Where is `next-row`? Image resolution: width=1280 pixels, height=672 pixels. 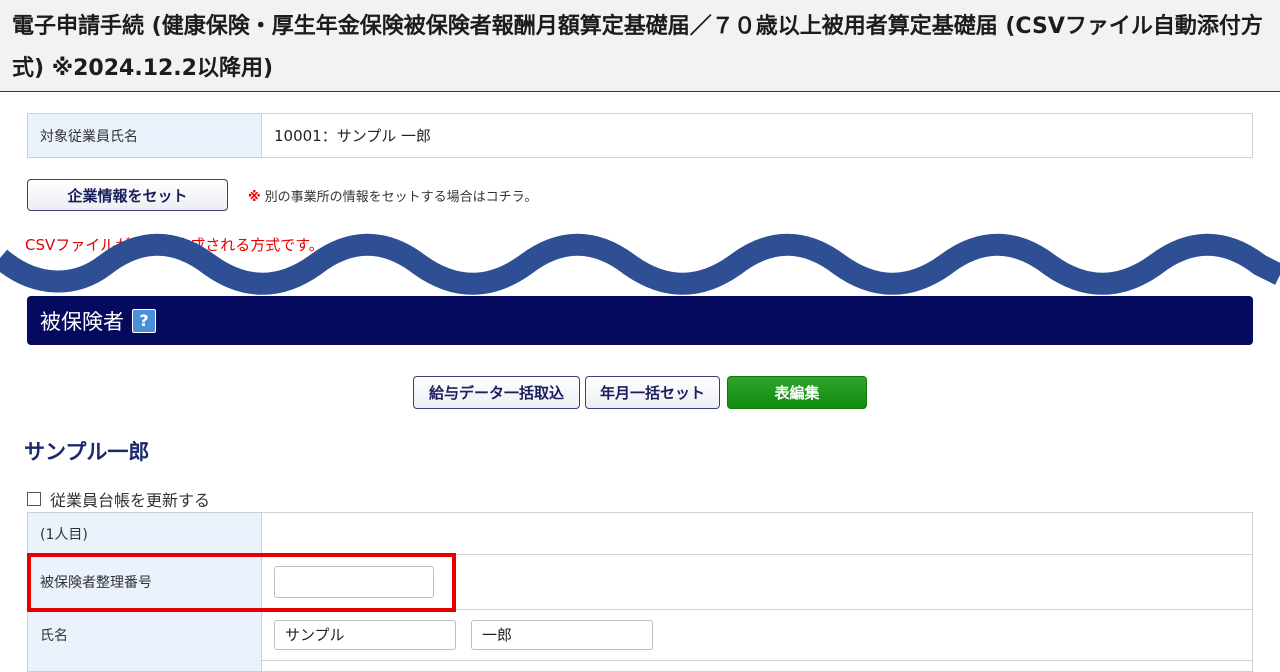
next-row is located at coordinates (640, 666).